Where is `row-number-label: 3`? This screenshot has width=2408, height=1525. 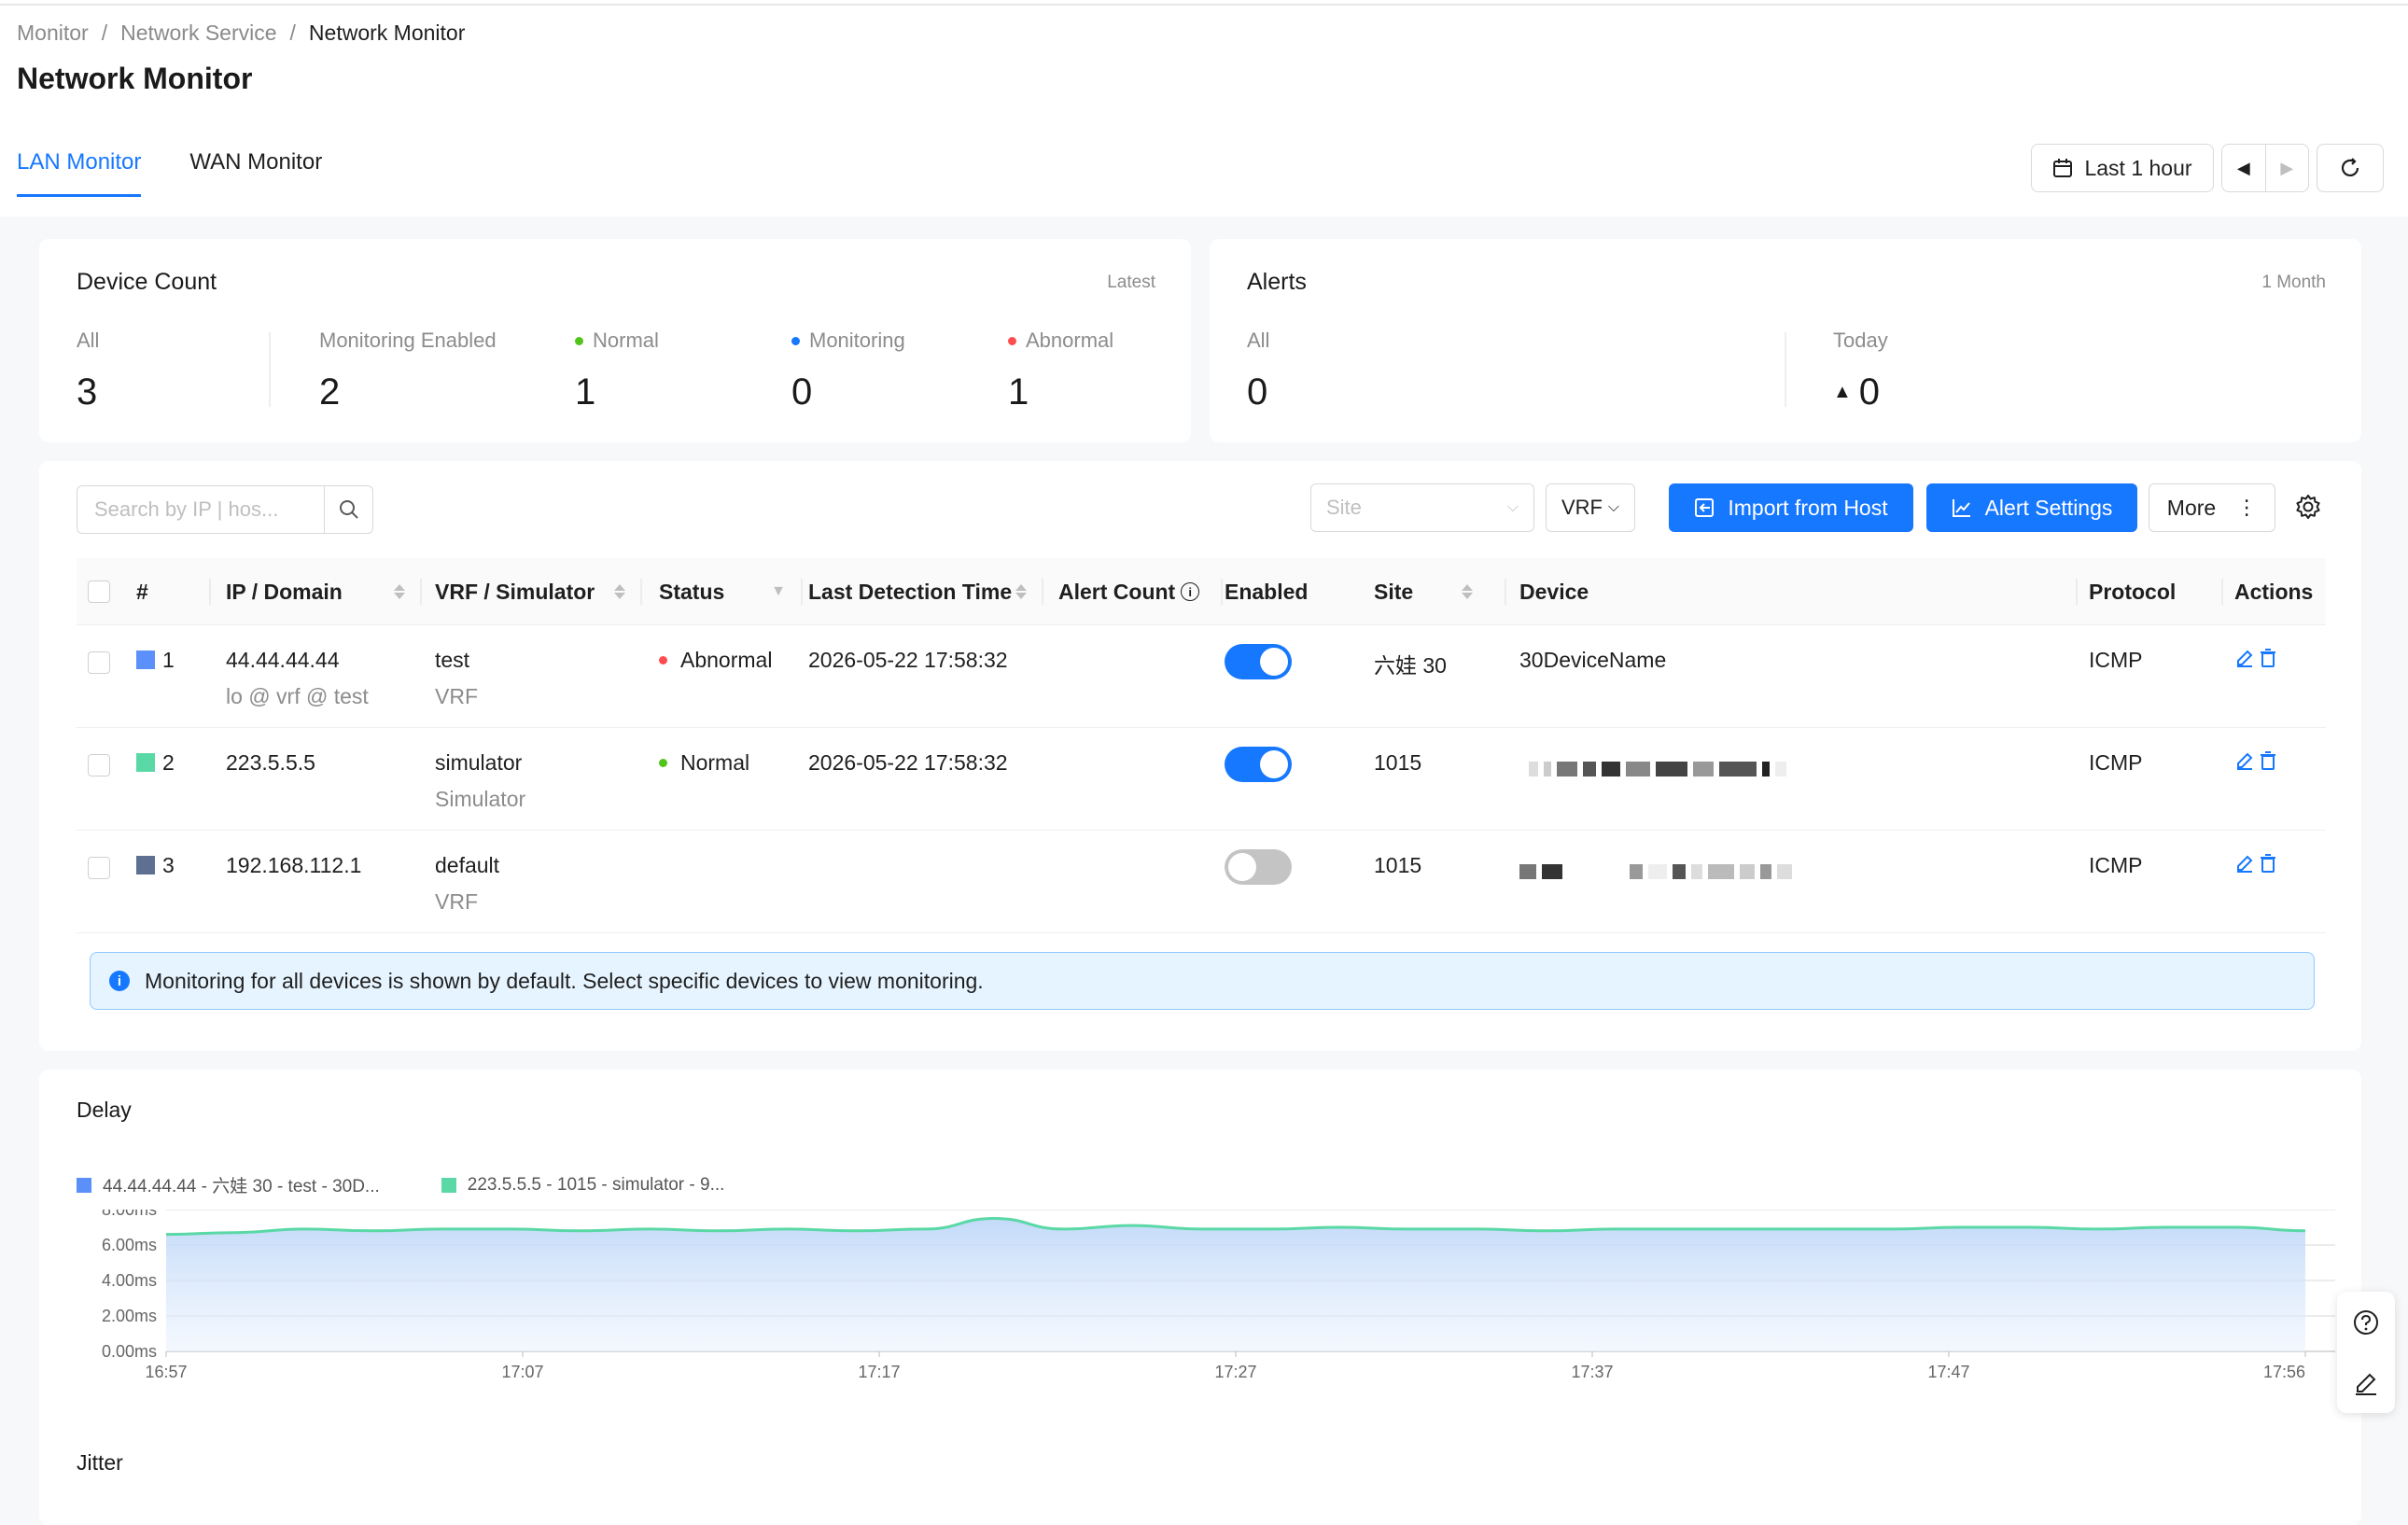
row-number-label: 3 is located at coordinates (168, 865).